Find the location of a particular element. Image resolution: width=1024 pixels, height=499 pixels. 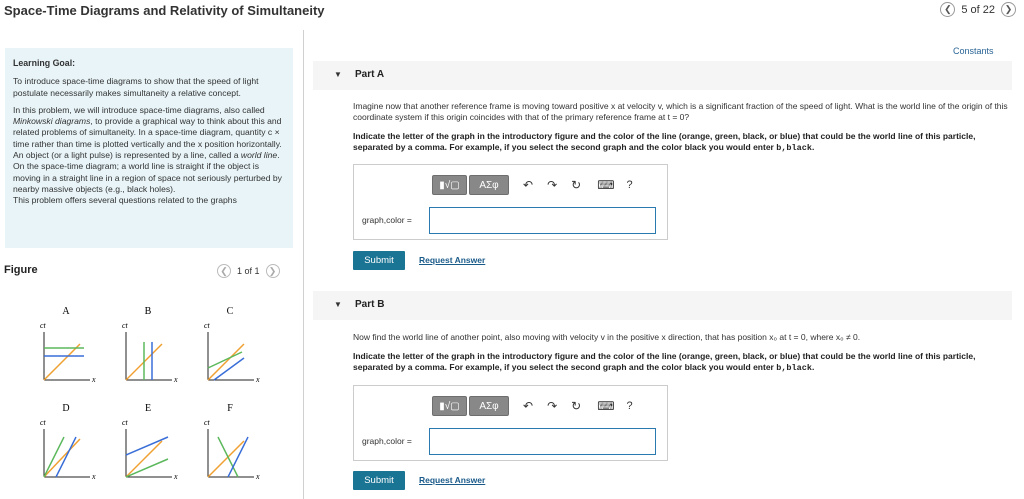

learning-goal-heading: Learning Goal: is located at coordinates (44, 63).